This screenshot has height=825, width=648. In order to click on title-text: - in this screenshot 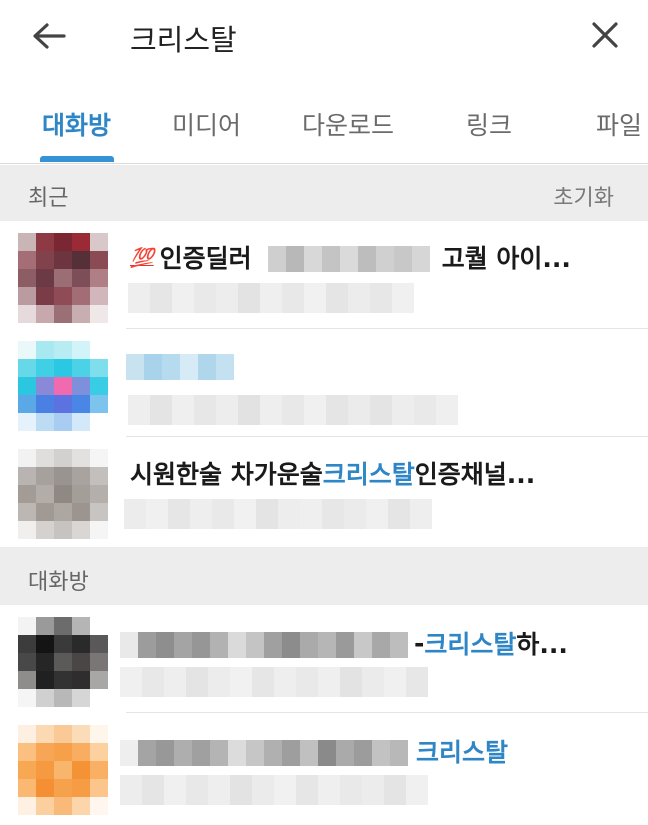, I will do `click(419, 643)`.